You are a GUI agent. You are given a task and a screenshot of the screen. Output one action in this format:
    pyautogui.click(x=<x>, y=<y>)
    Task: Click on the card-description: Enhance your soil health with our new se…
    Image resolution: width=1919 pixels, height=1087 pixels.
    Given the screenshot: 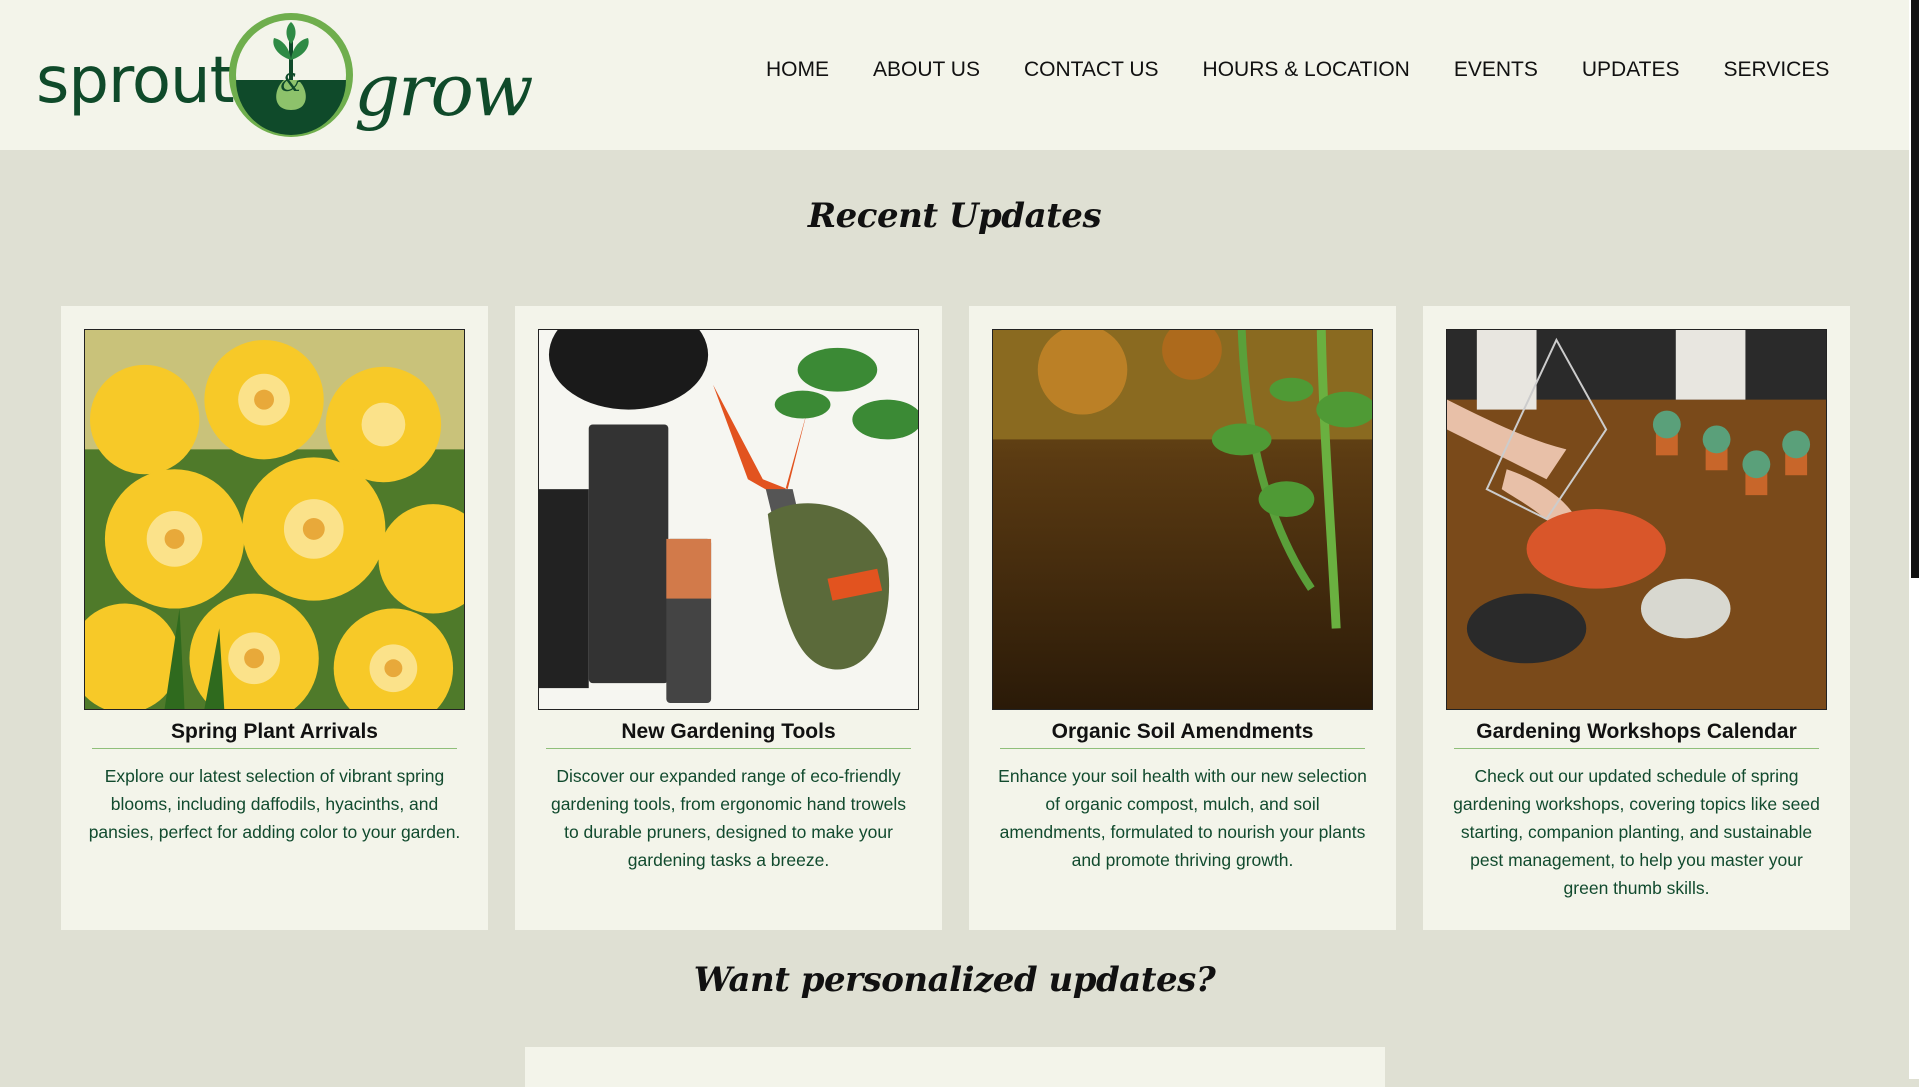 What is the action you would take?
    pyautogui.click(x=1182, y=818)
    